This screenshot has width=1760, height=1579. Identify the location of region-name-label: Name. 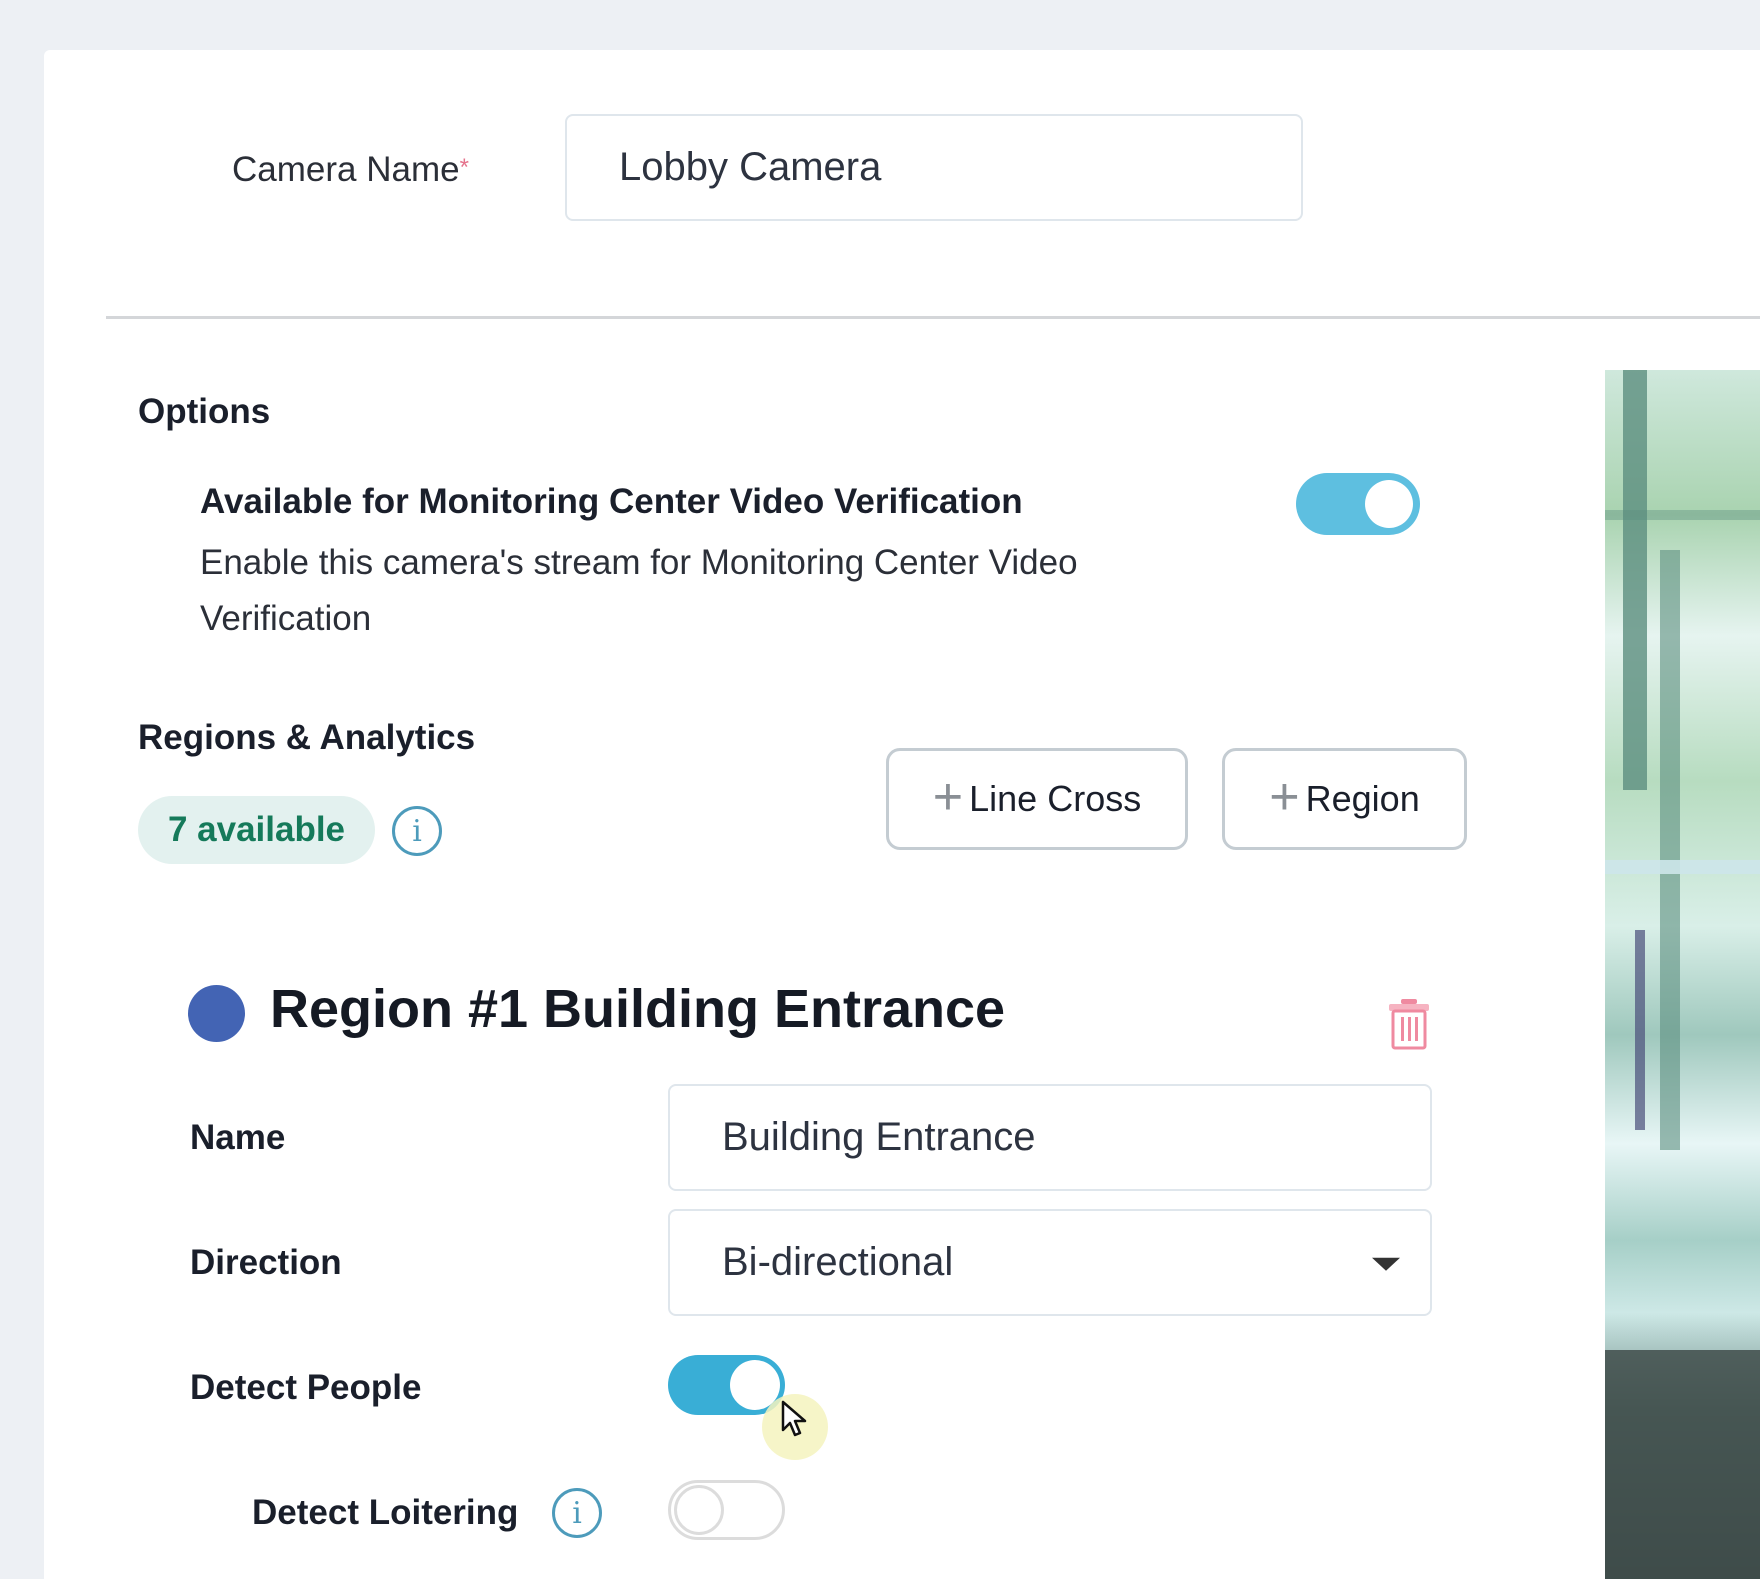
(238, 1137).